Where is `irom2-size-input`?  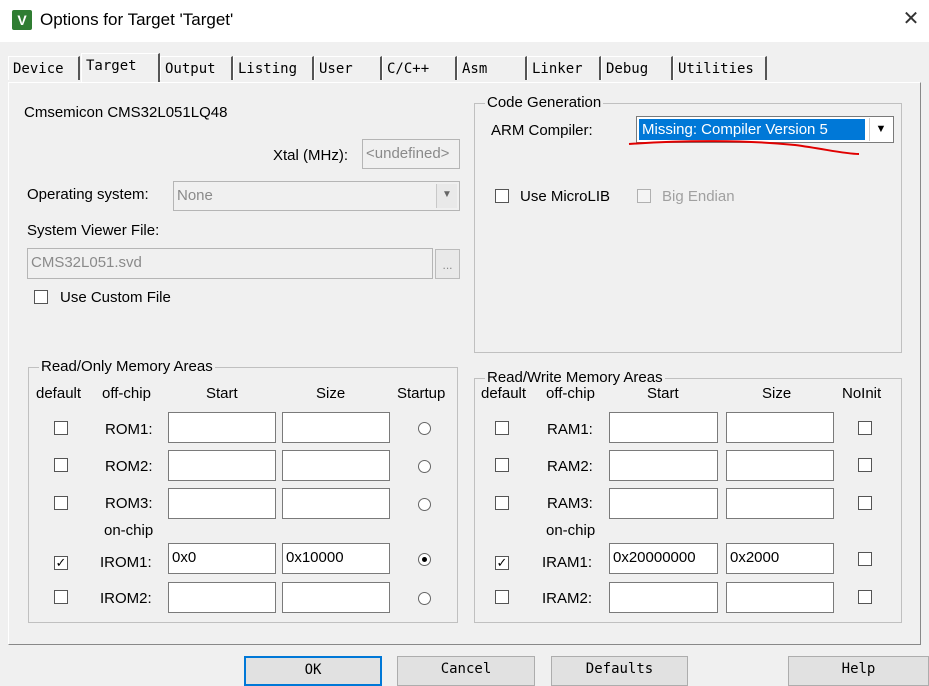
irom2-size-input is located at coordinates (336, 597).